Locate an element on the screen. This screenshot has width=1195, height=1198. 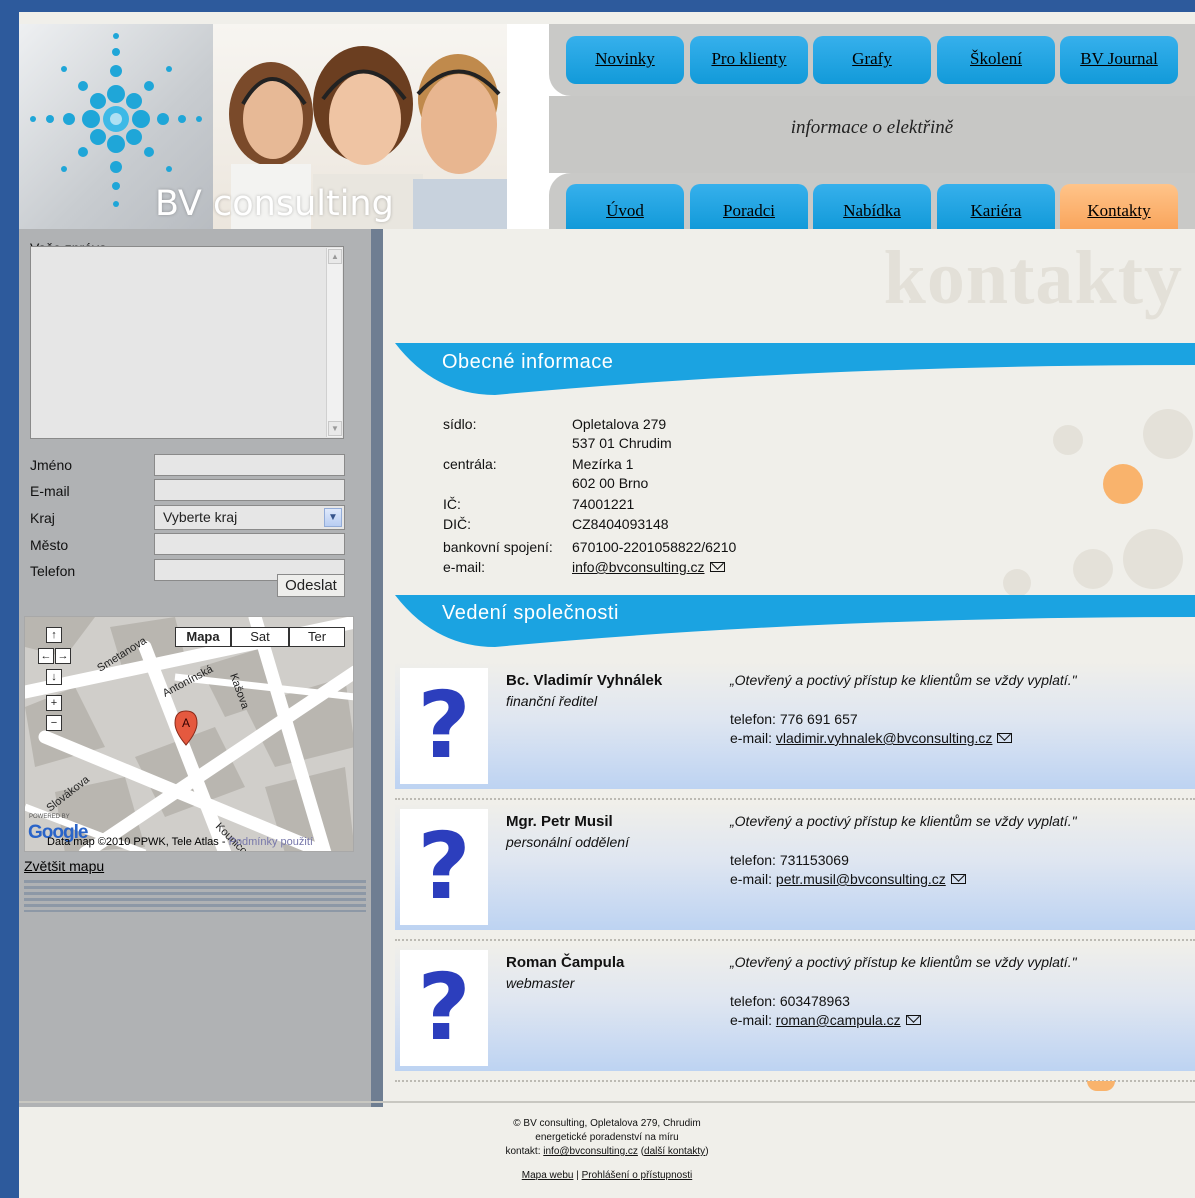
person-email-link: roman@campula.cz is located at coordinates (838, 1020).